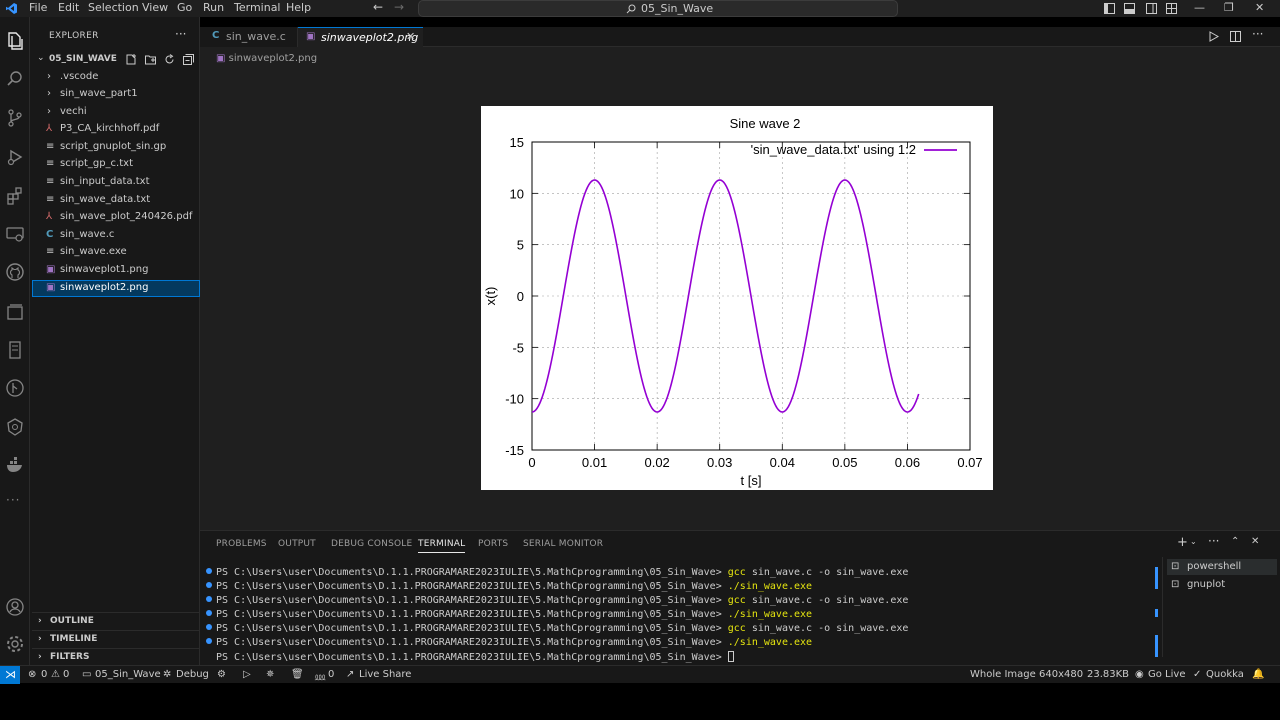 This screenshot has width=1280, height=720. Describe the element at coordinates (1222, 567) in the screenshot. I see `terminal-session-powershell: ⊡ powershell` at that location.